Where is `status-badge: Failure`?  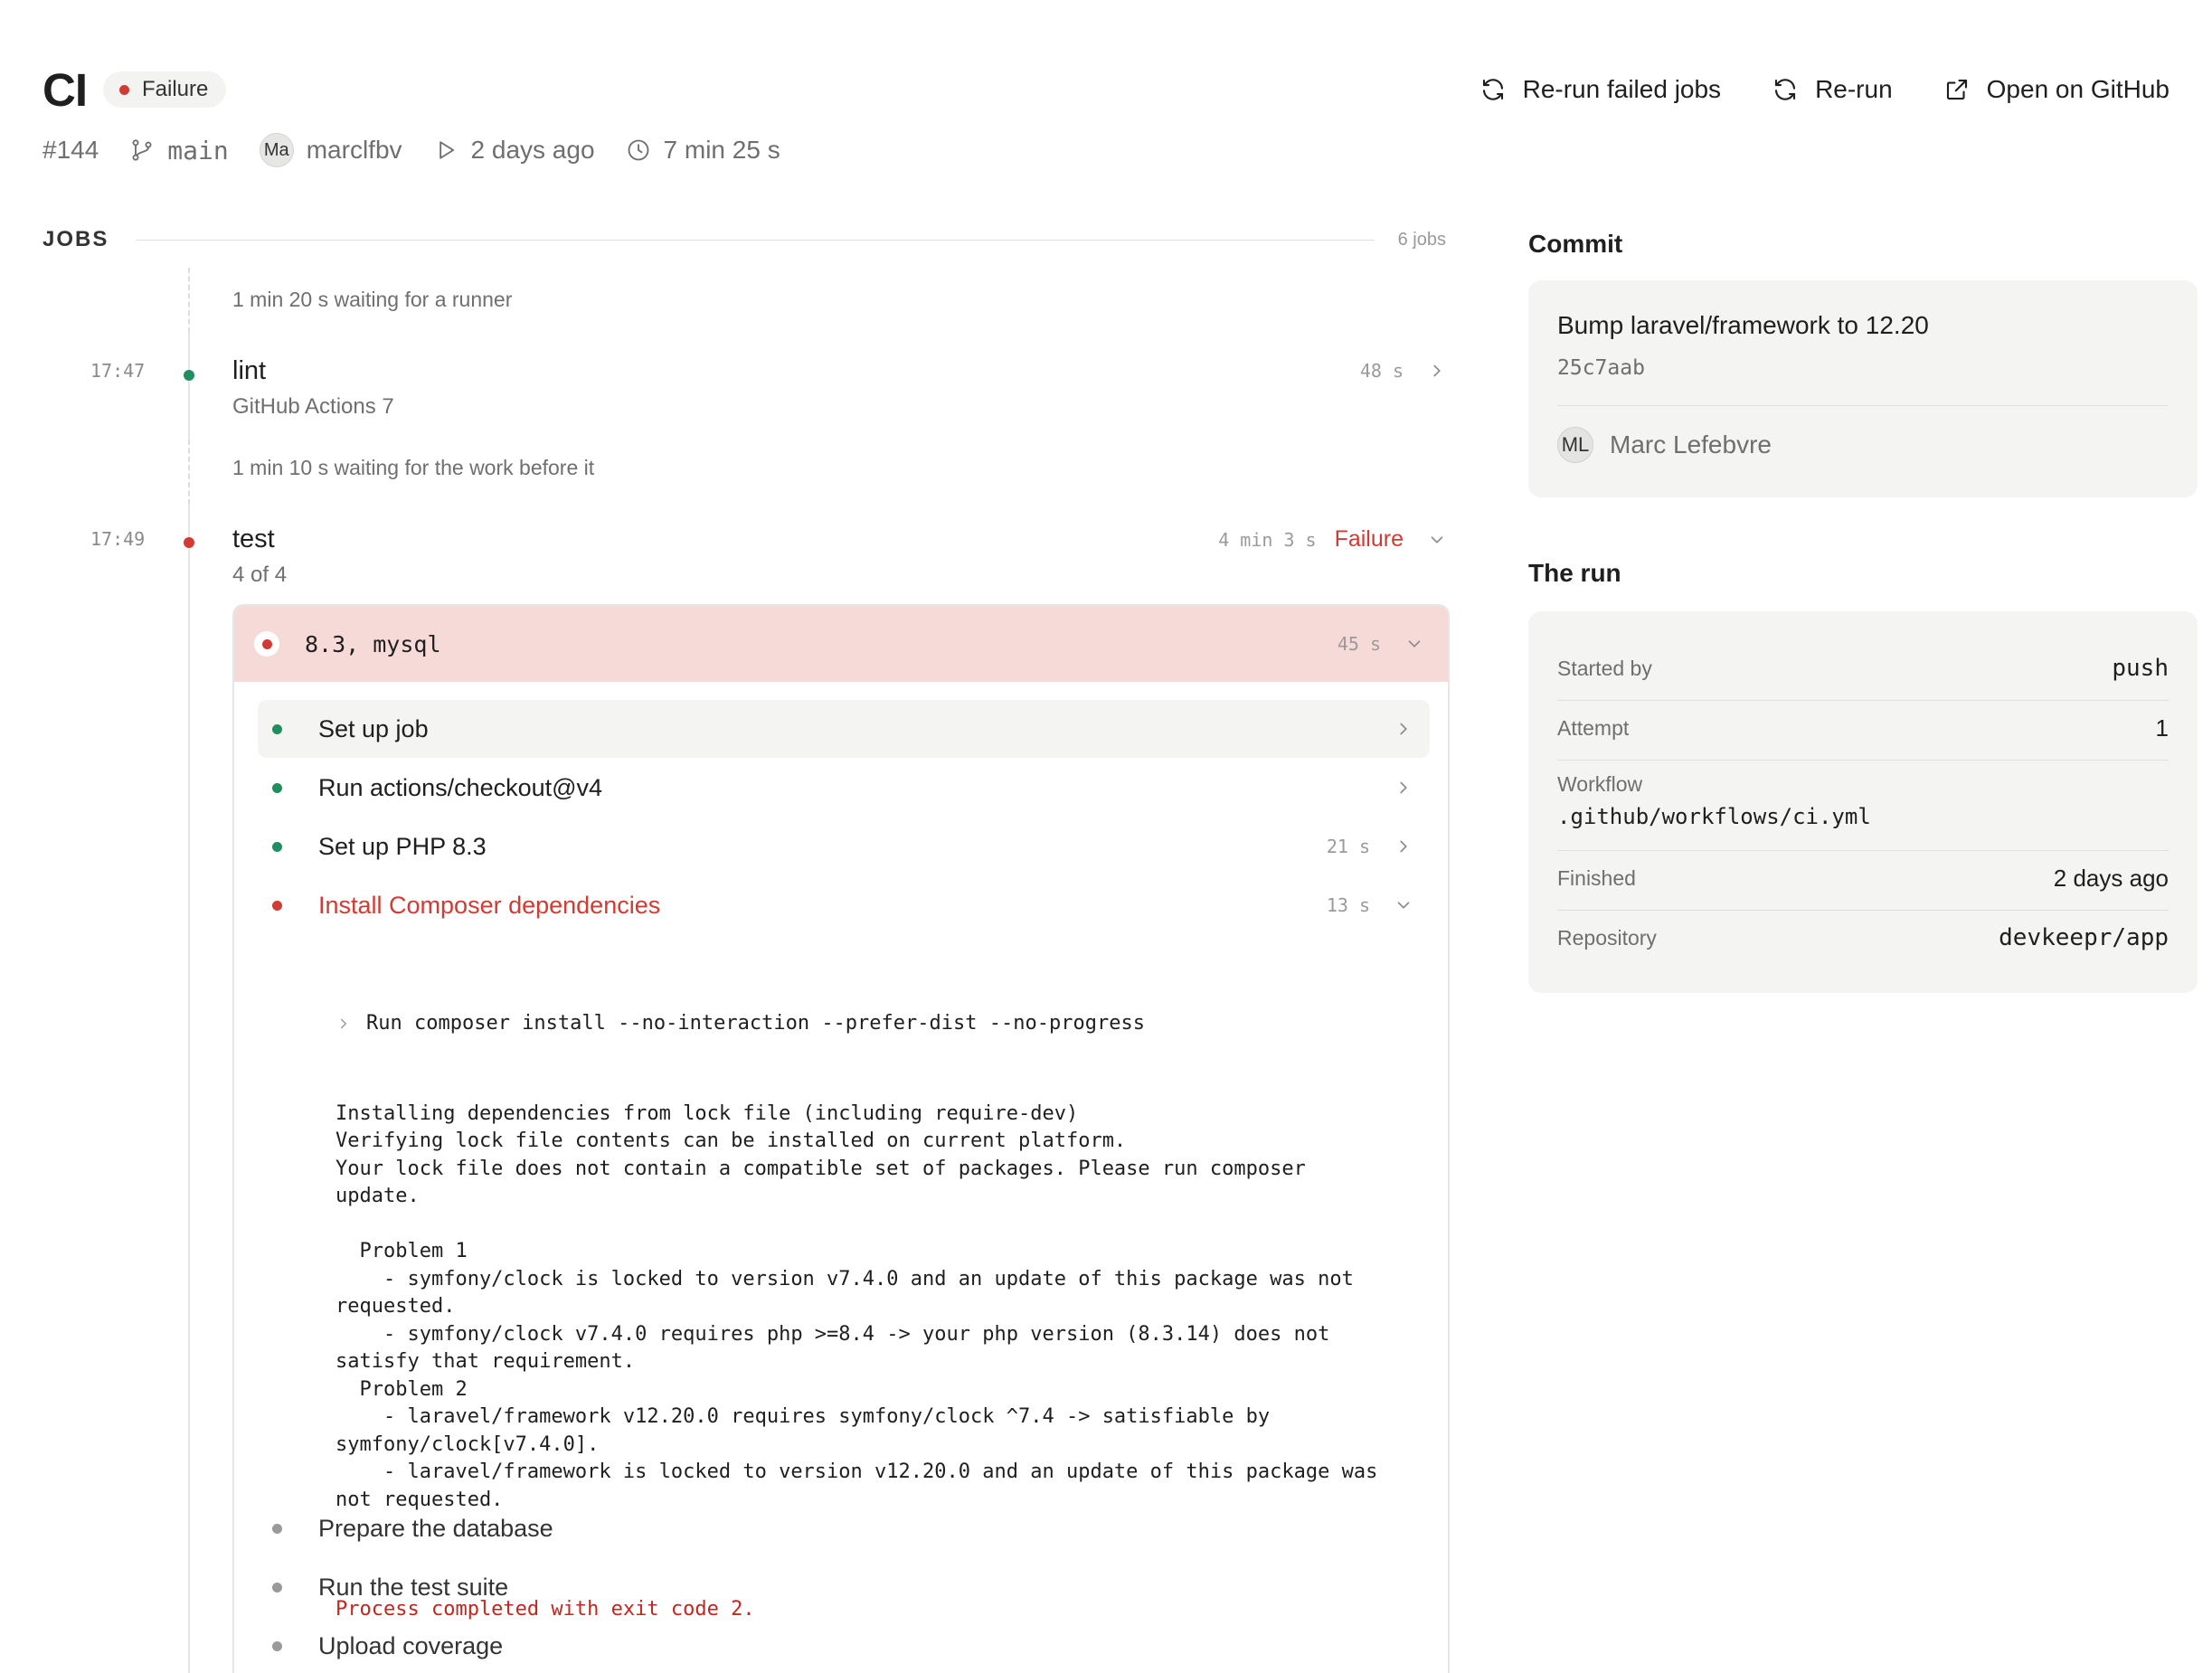 status-badge: Failure is located at coordinates (165, 89).